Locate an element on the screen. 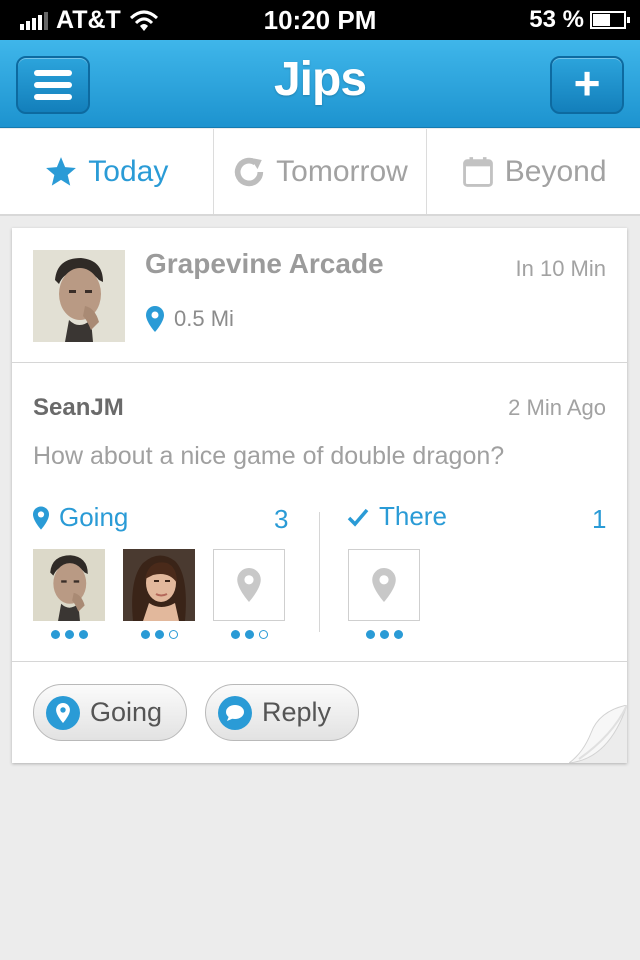 The height and width of the screenshot is (960, 640). nav-bar: Jips + is located at coordinates (320, 84).